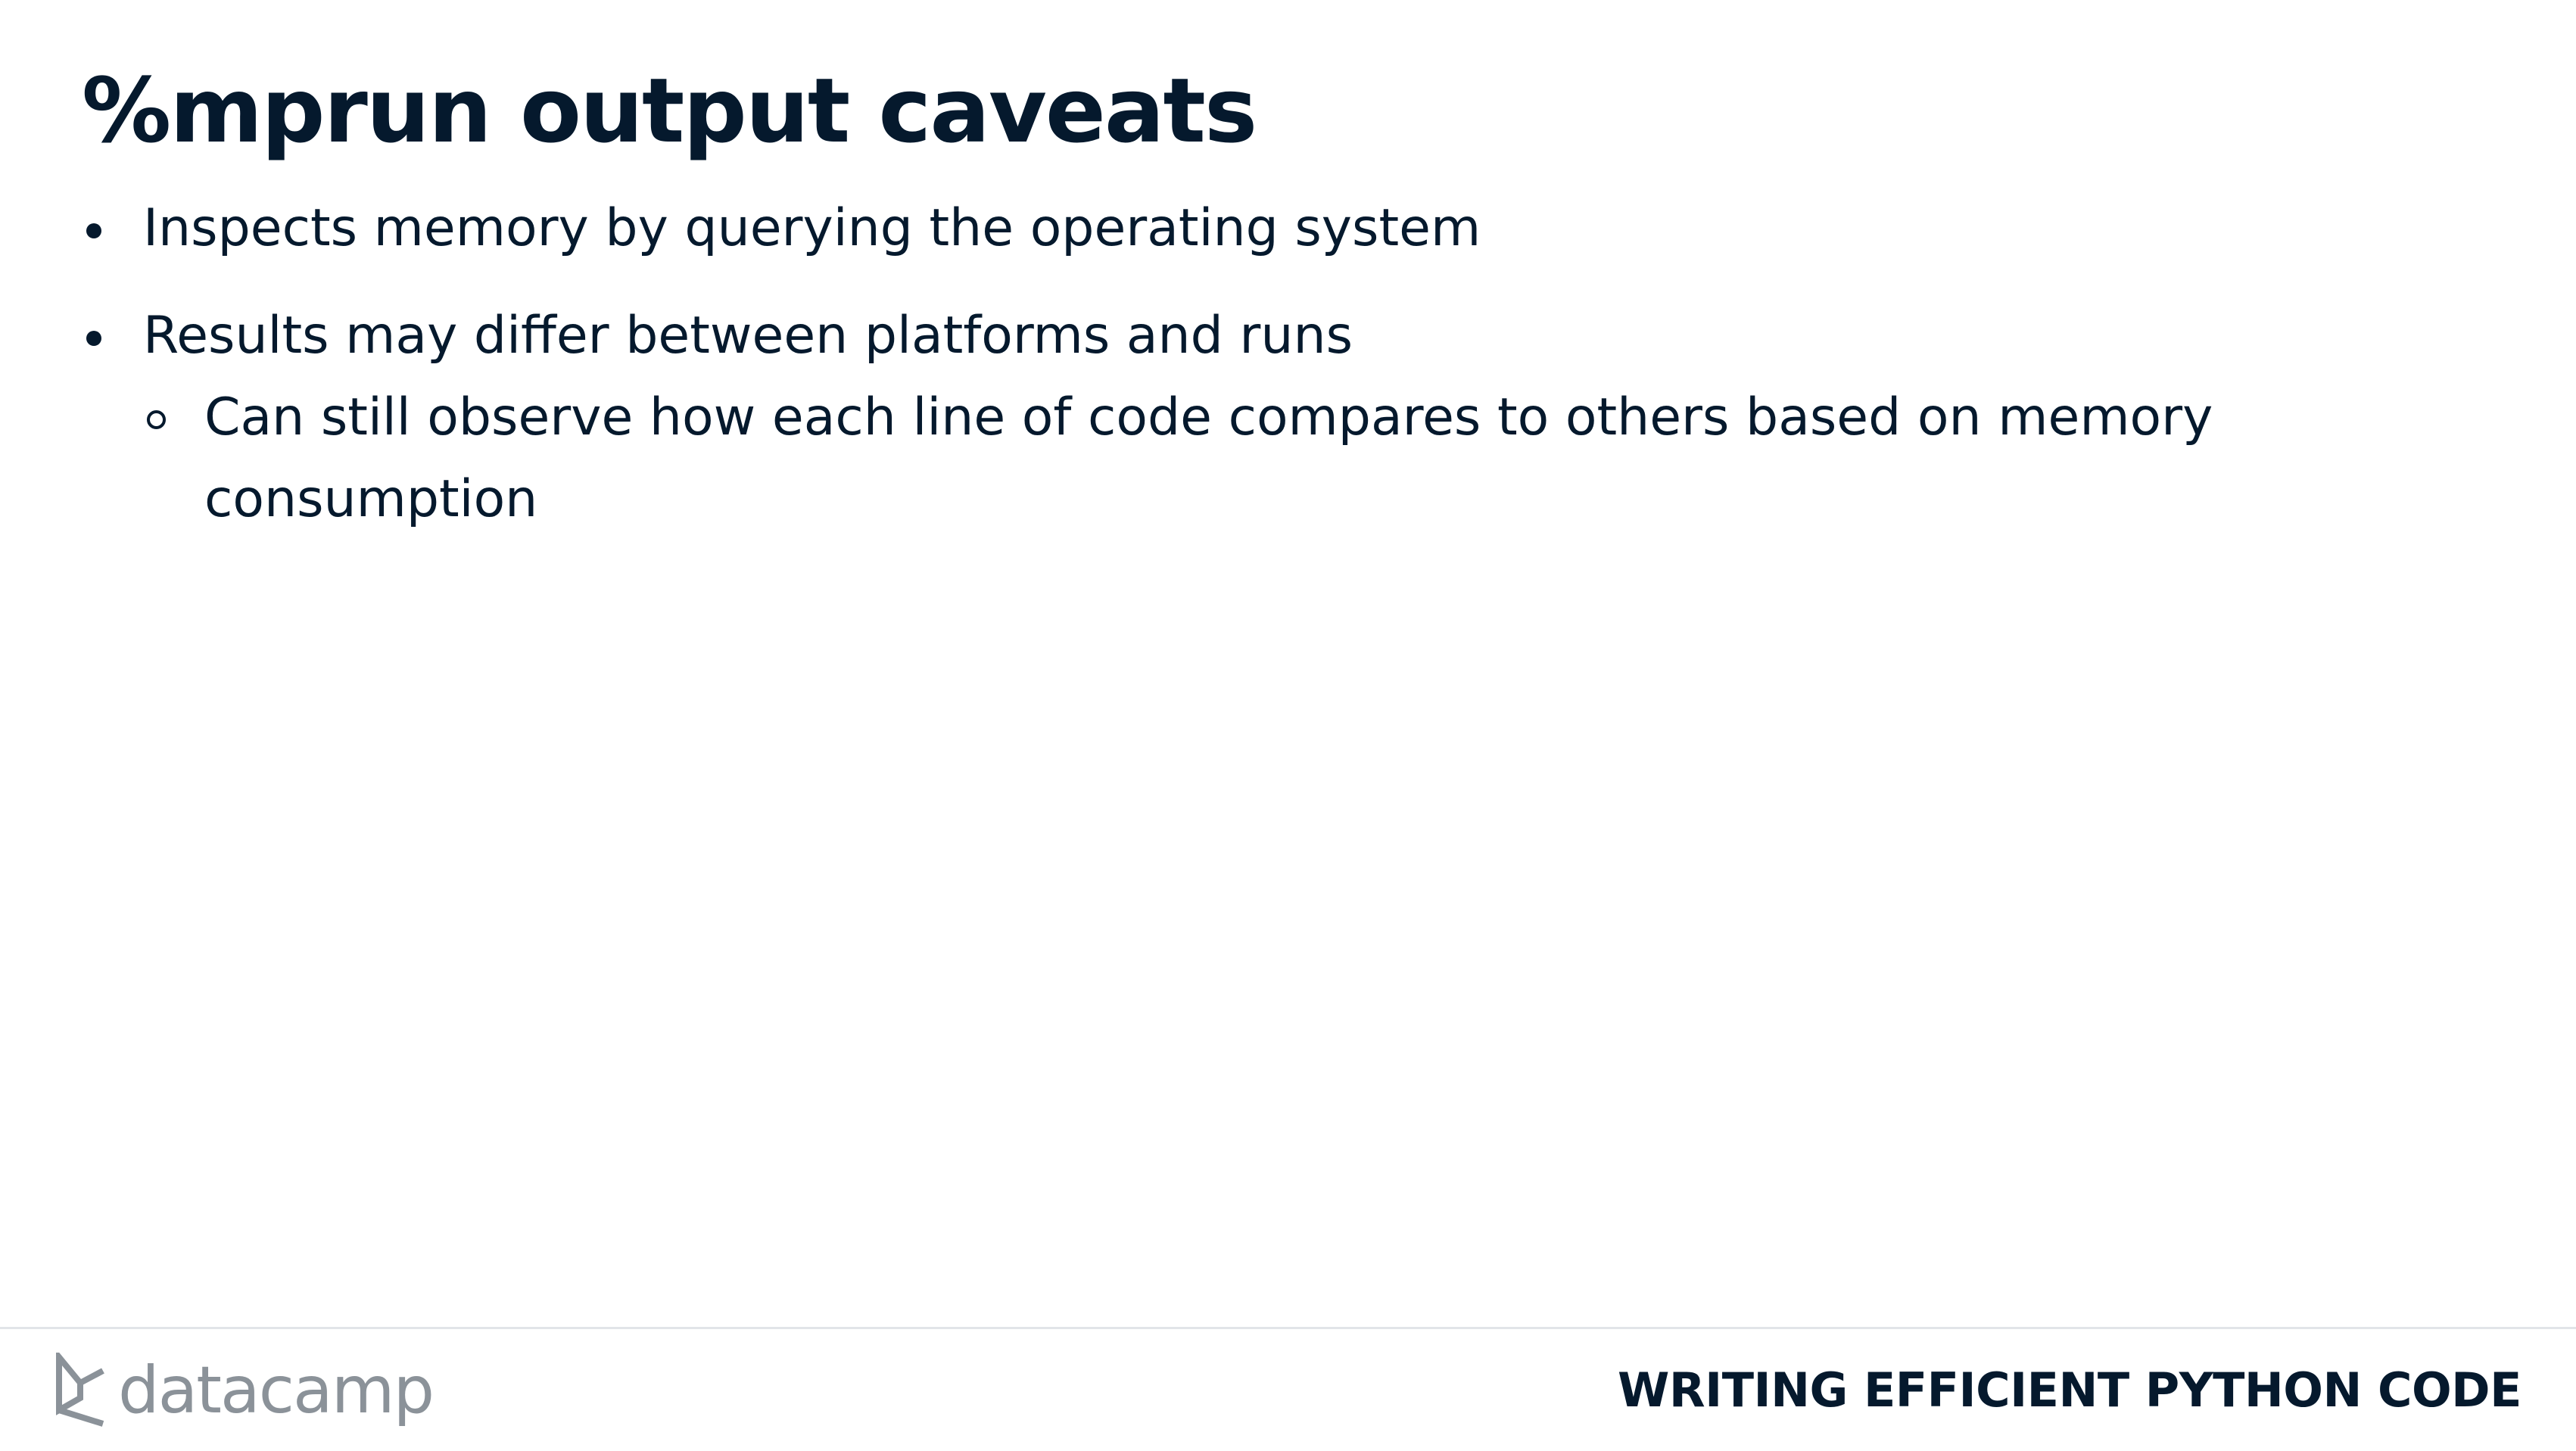  What do you see at coordinates (80, 1390) in the screenshot?
I see `datacamp-logo-icon` at bounding box center [80, 1390].